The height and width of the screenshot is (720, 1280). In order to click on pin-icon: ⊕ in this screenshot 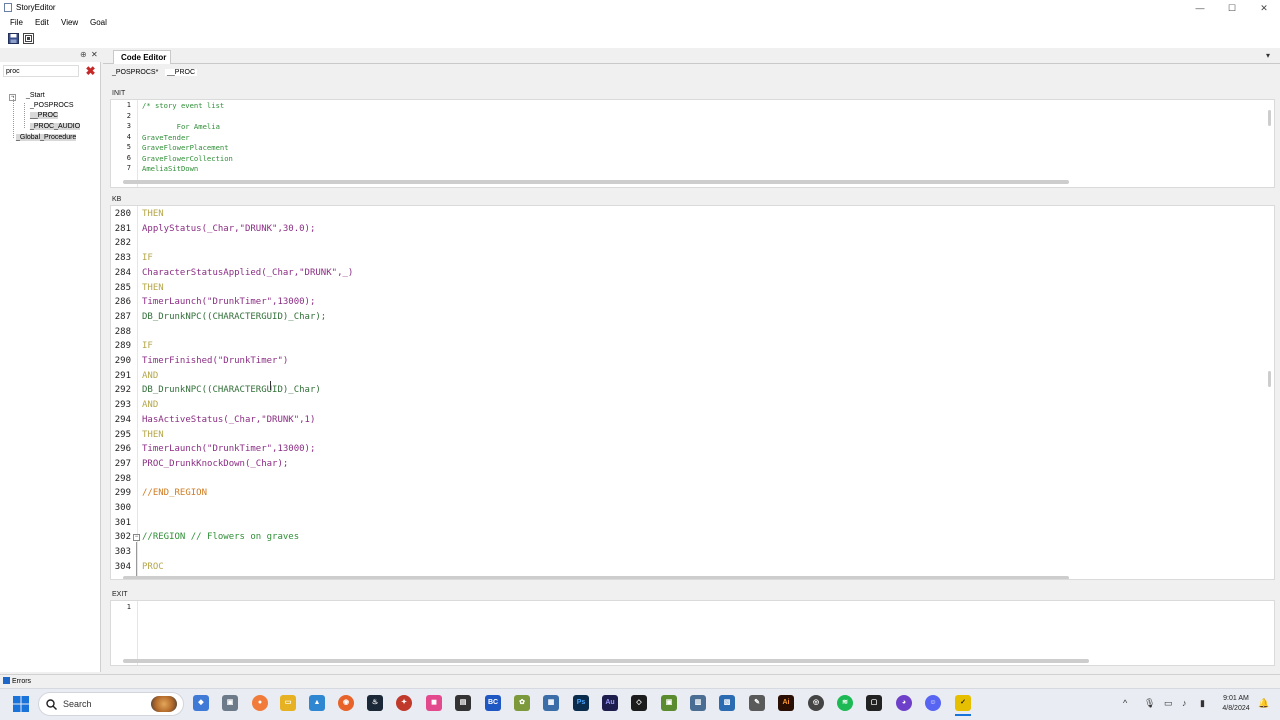, I will do `click(83, 54)`.